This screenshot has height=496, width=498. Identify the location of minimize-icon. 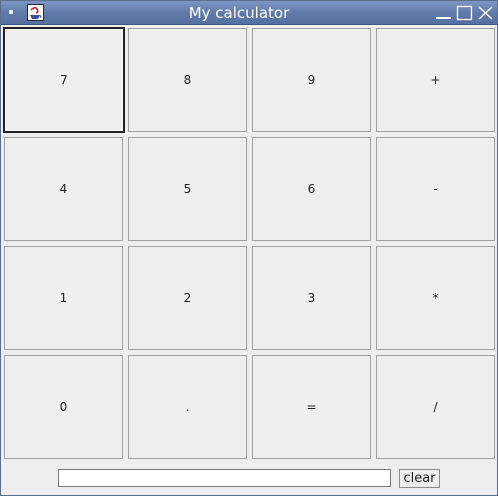
(443, 13).